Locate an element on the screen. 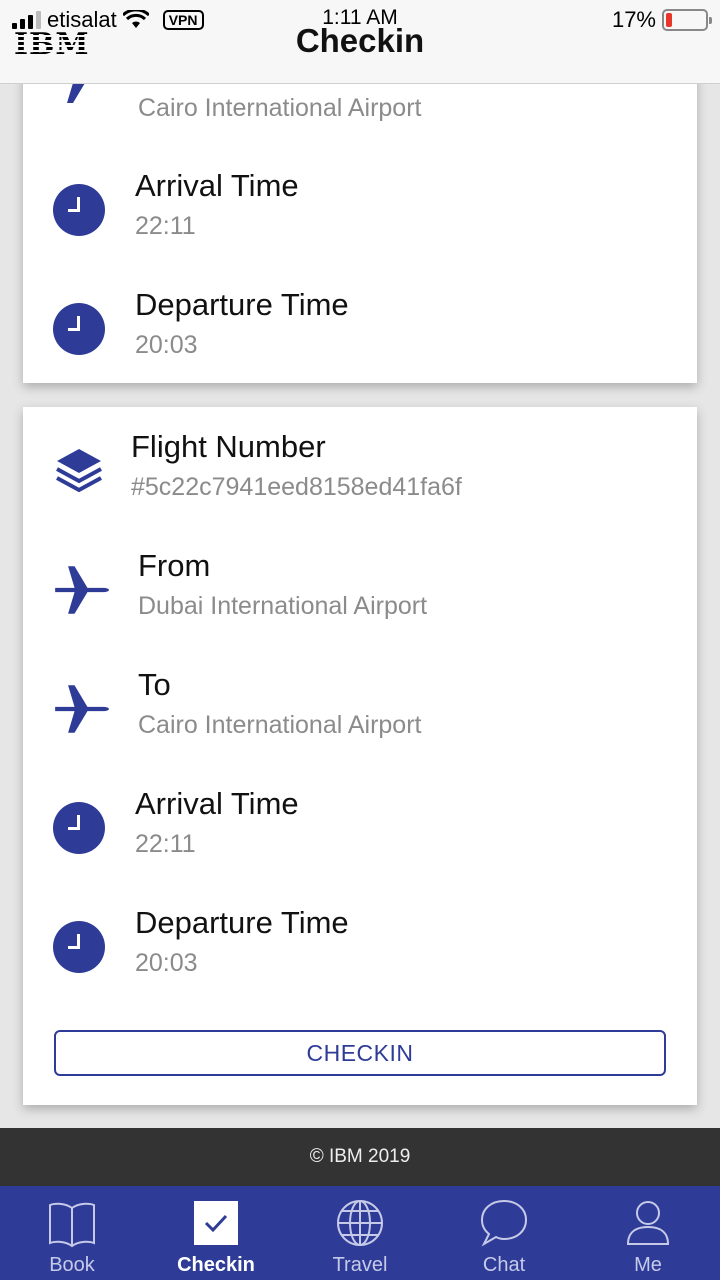  tab-bar: Book Checkin Travel Chat Me is located at coordinates (360, 1233).